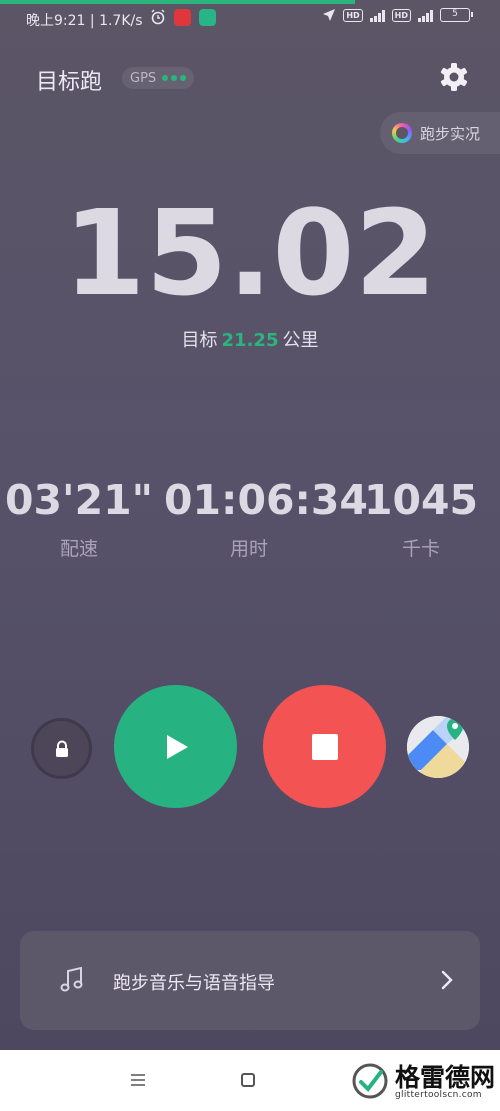 The height and width of the screenshot is (1111, 500). What do you see at coordinates (69, 82) in the screenshot?
I see `page-title: 目标跑` at bounding box center [69, 82].